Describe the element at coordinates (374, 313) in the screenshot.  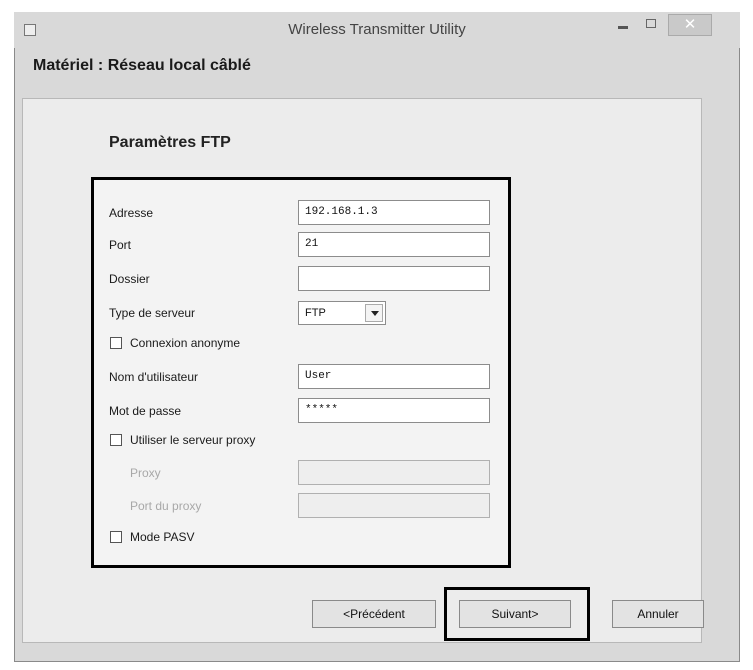
I see `chevron-down-icon` at that location.